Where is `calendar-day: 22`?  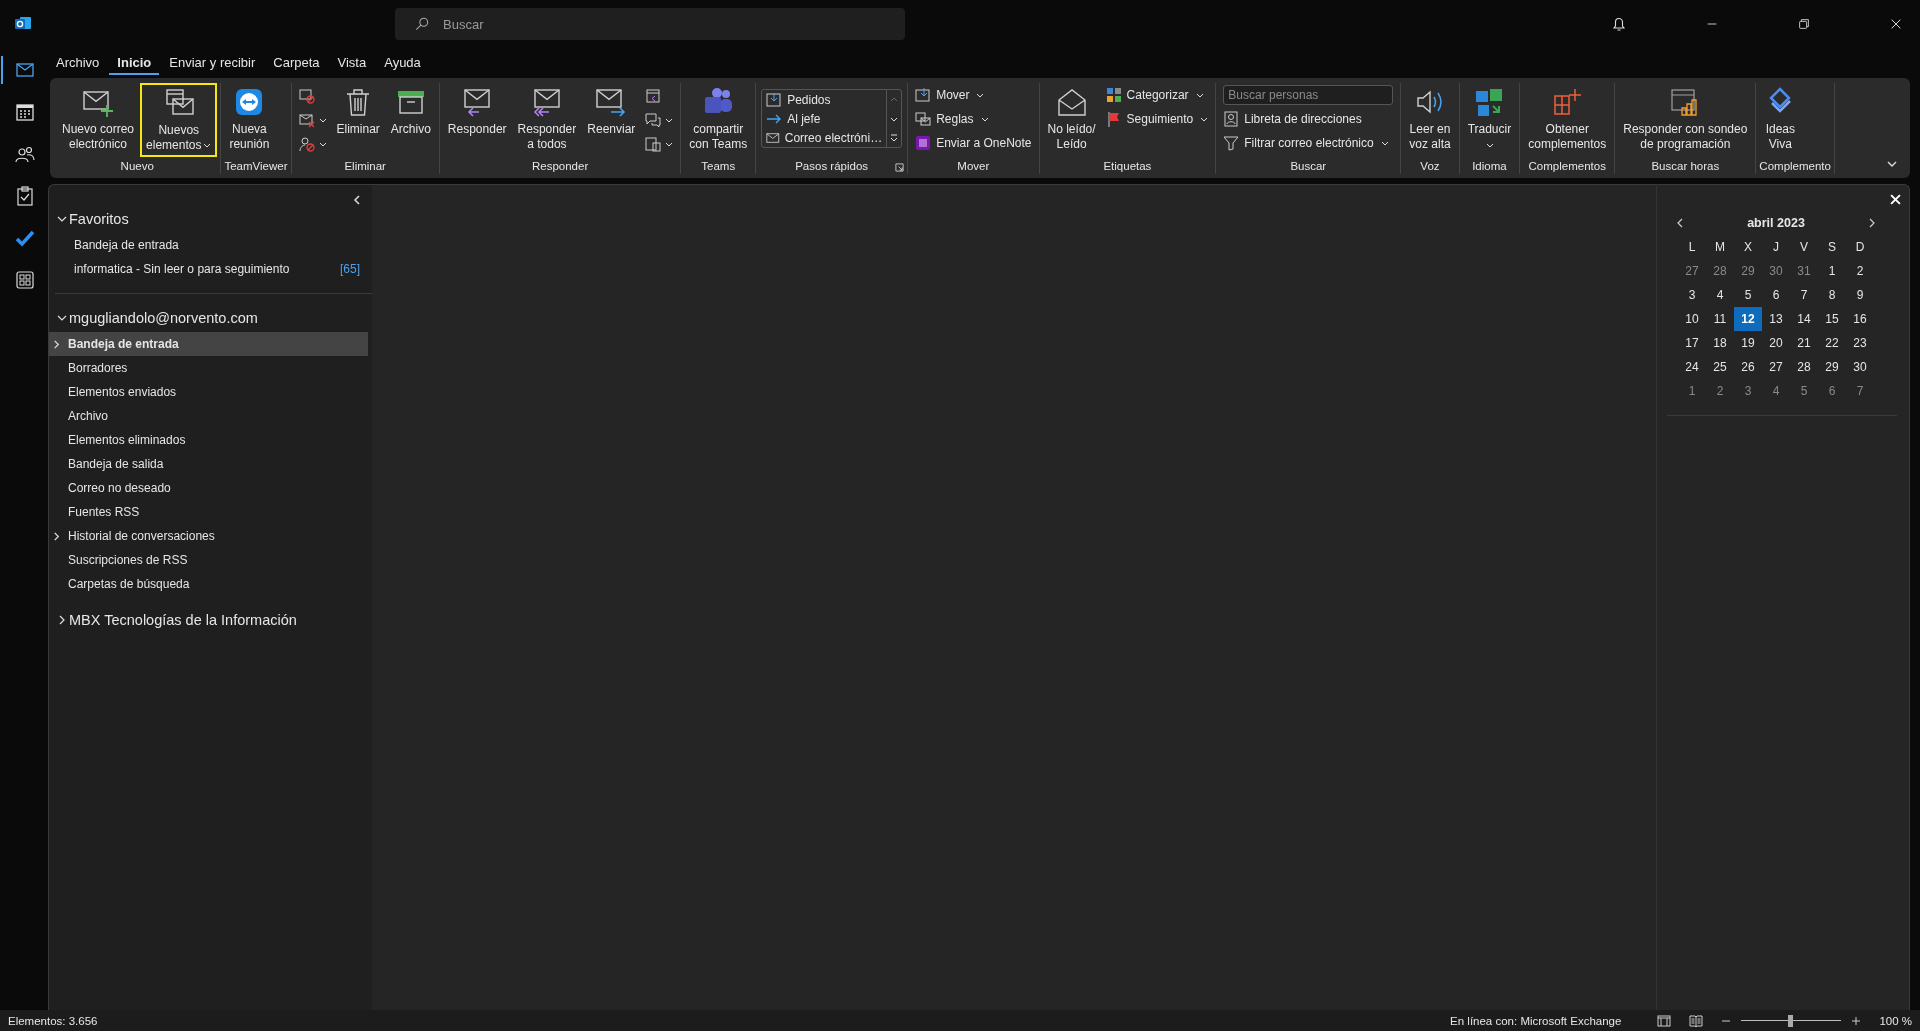 calendar-day: 22 is located at coordinates (1832, 343).